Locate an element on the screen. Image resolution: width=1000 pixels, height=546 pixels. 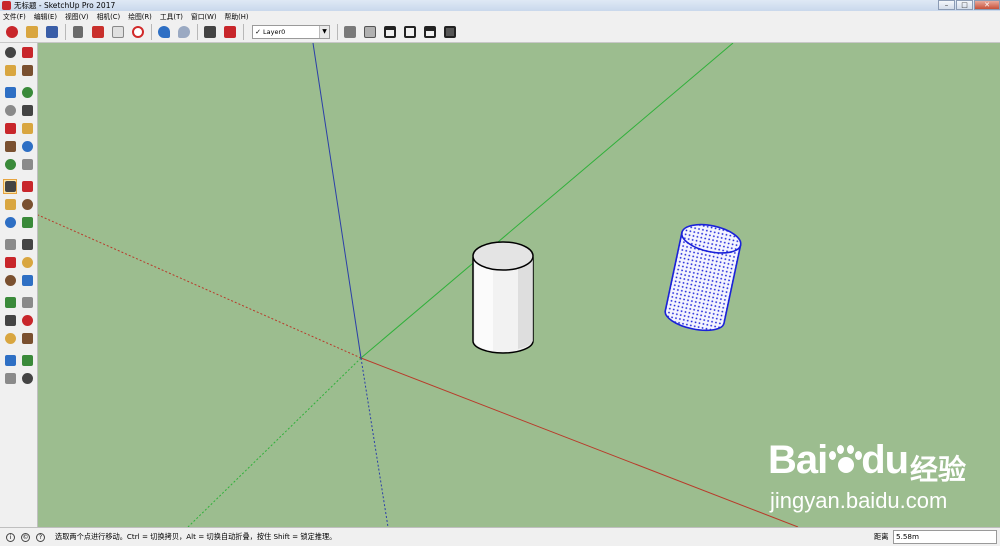
menu-file: 文件(F) is located at coordinates (14, 16).